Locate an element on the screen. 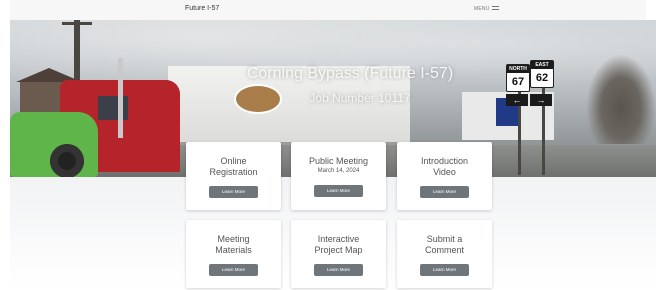  card-submit-comment: Submit a Comment Learn More is located at coordinates (444, 254).